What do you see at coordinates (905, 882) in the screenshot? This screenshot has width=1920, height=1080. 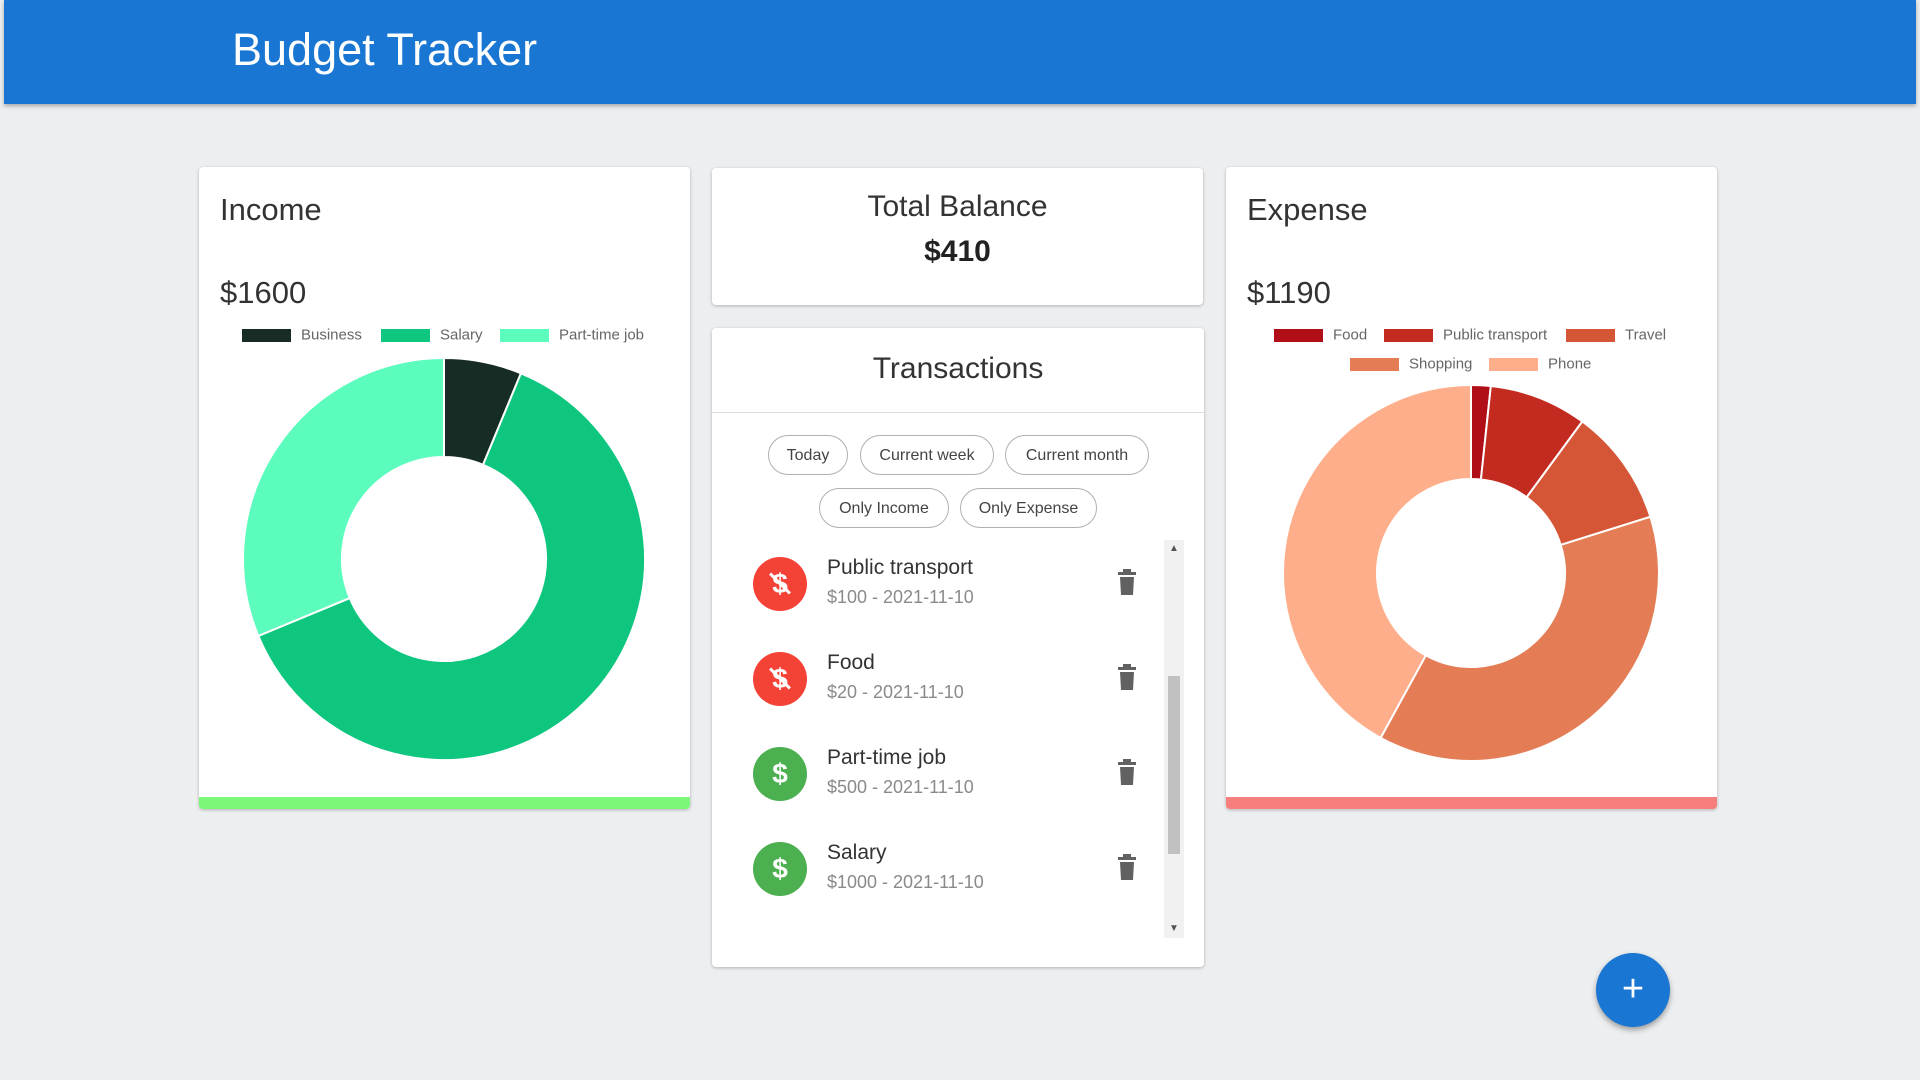 I see `transaction-meta: $1000 - 2021-11-10` at bounding box center [905, 882].